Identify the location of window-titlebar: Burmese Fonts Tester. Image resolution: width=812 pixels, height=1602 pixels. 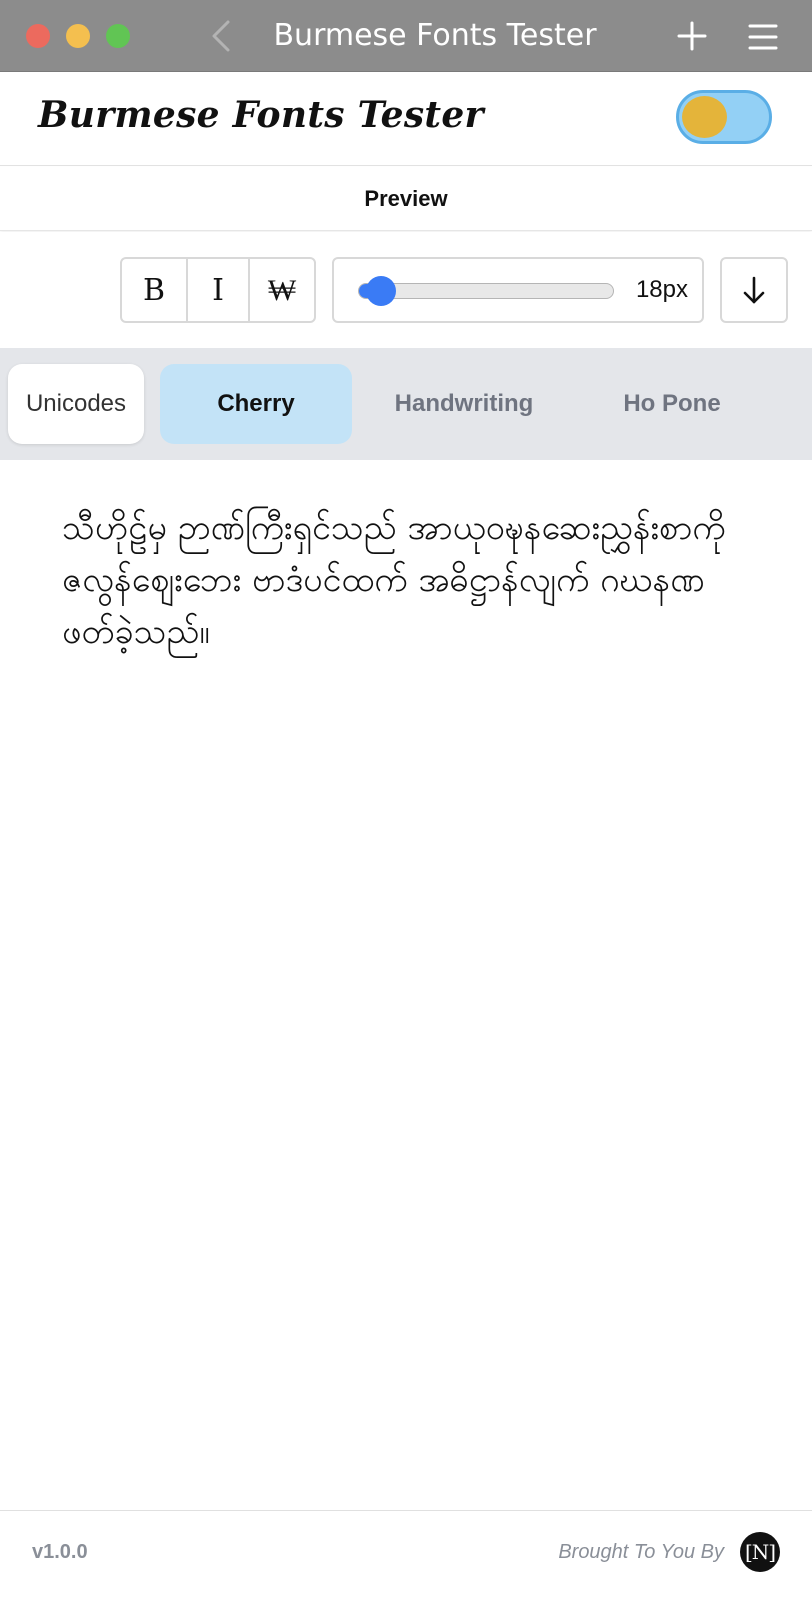
(406, 36).